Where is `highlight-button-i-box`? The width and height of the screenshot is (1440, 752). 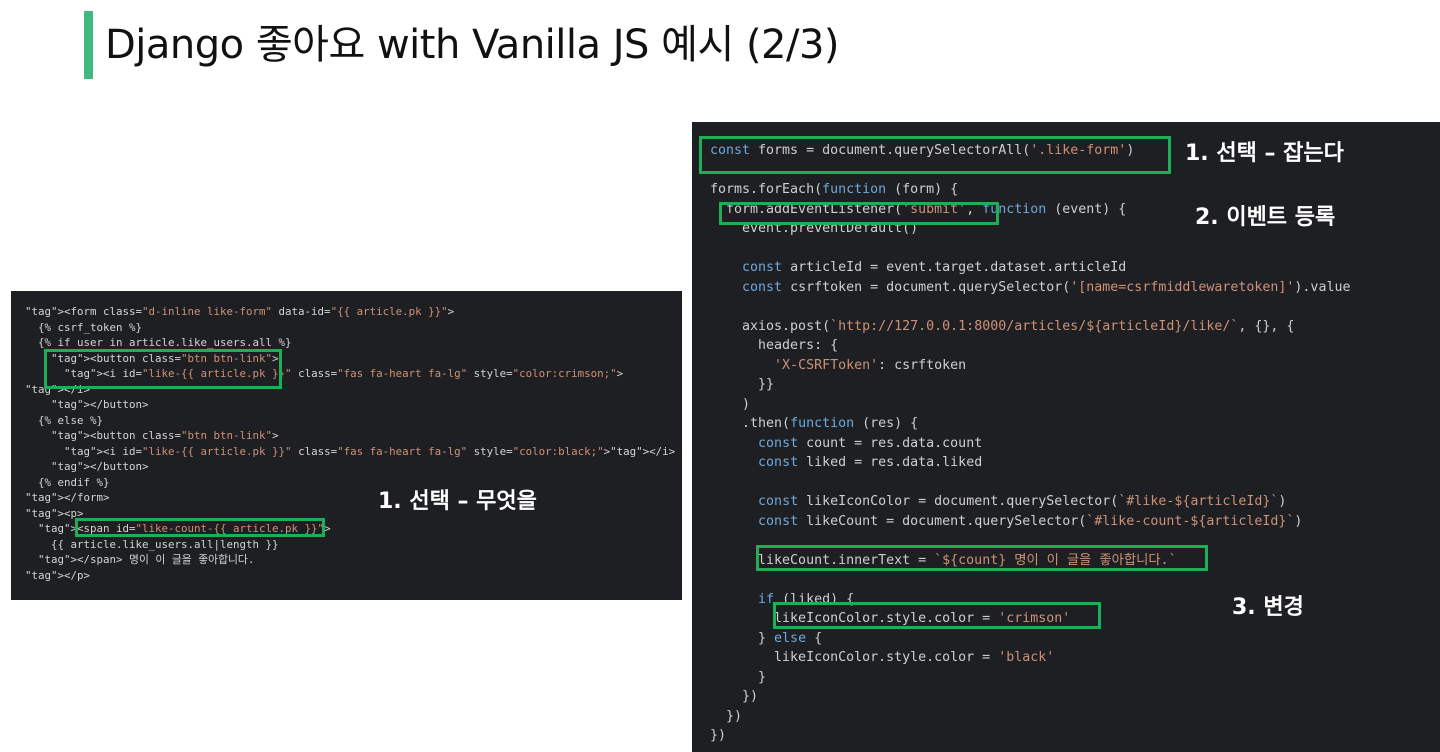
highlight-button-i-box is located at coordinates (163, 369).